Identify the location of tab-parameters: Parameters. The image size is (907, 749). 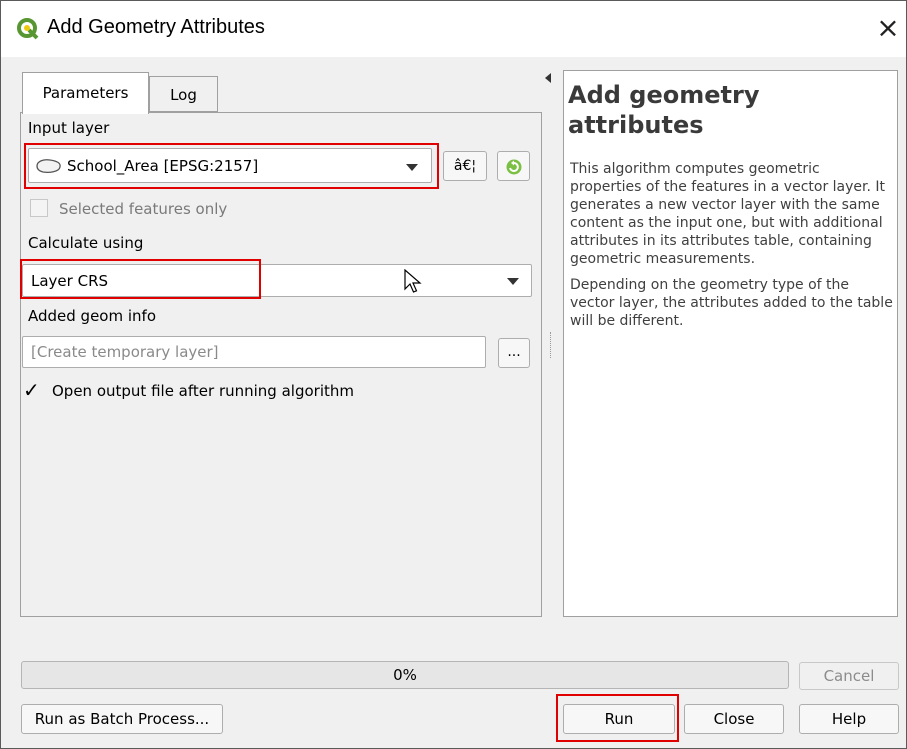
(85, 93).